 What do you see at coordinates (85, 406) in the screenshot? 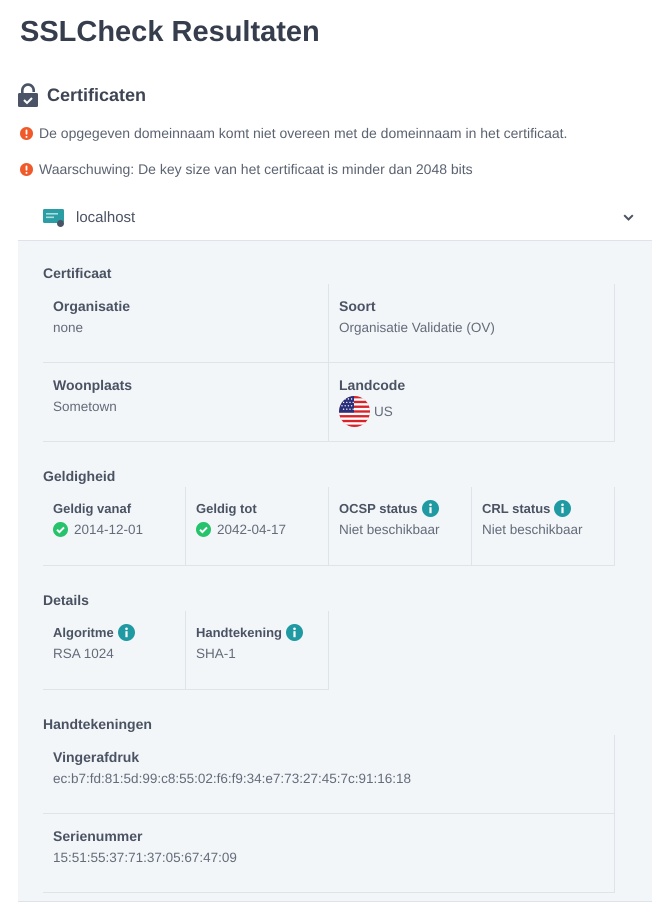
I see `field-value: Sometown` at bounding box center [85, 406].